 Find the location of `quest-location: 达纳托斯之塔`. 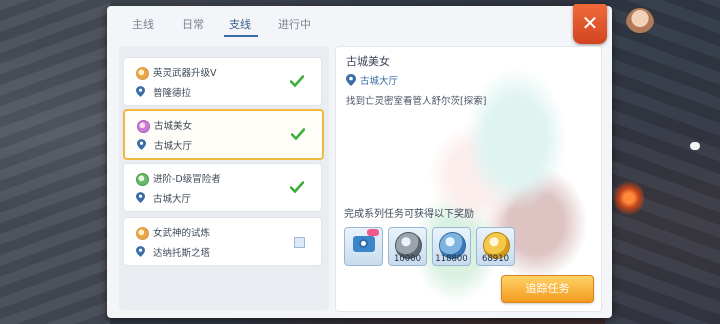

quest-location: 达纳托斯之塔 is located at coordinates (182, 253).